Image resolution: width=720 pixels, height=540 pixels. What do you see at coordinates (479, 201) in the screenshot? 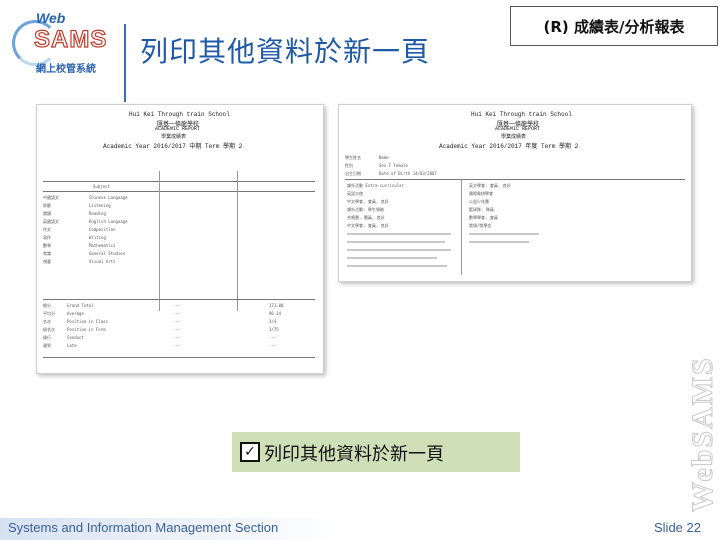
I see `activity-item: 公益少年團` at bounding box center [479, 201].